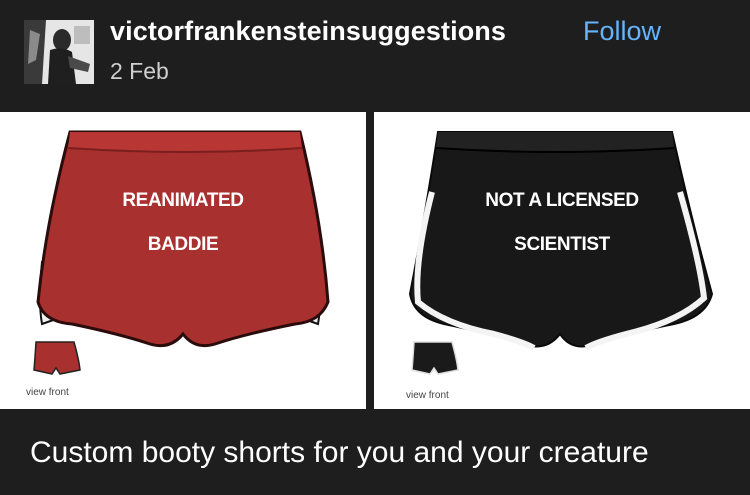 Image resolution: width=750 pixels, height=495 pixels. What do you see at coordinates (183, 244) in the screenshot?
I see `shorts-text-line2: BADDIE` at bounding box center [183, 244].